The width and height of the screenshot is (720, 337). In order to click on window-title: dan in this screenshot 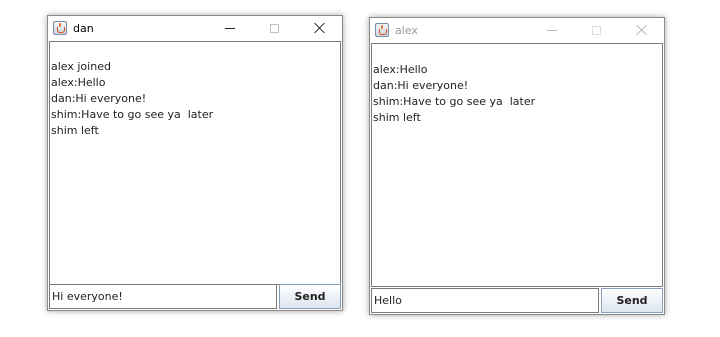, I will do `click(83, 28)`.